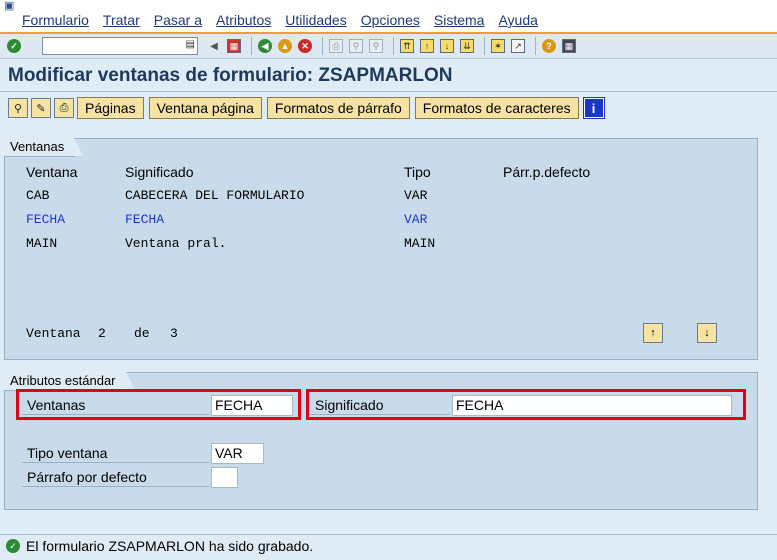  What do you see at coordinates (116, 477) in the screenshot?
I see `parrafo-defecto-label: Párrafo por defecto` at bounding box center [116, 477].